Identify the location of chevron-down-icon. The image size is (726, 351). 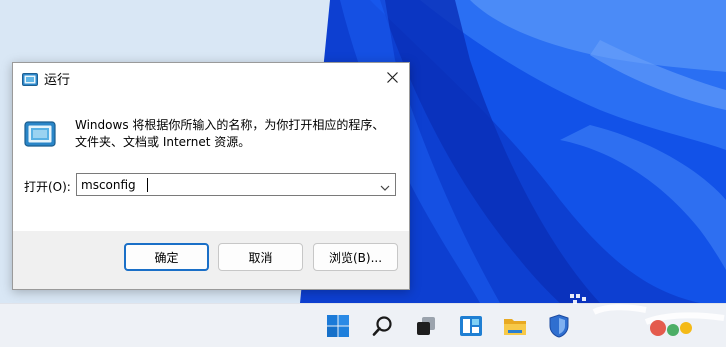
(385, 188).